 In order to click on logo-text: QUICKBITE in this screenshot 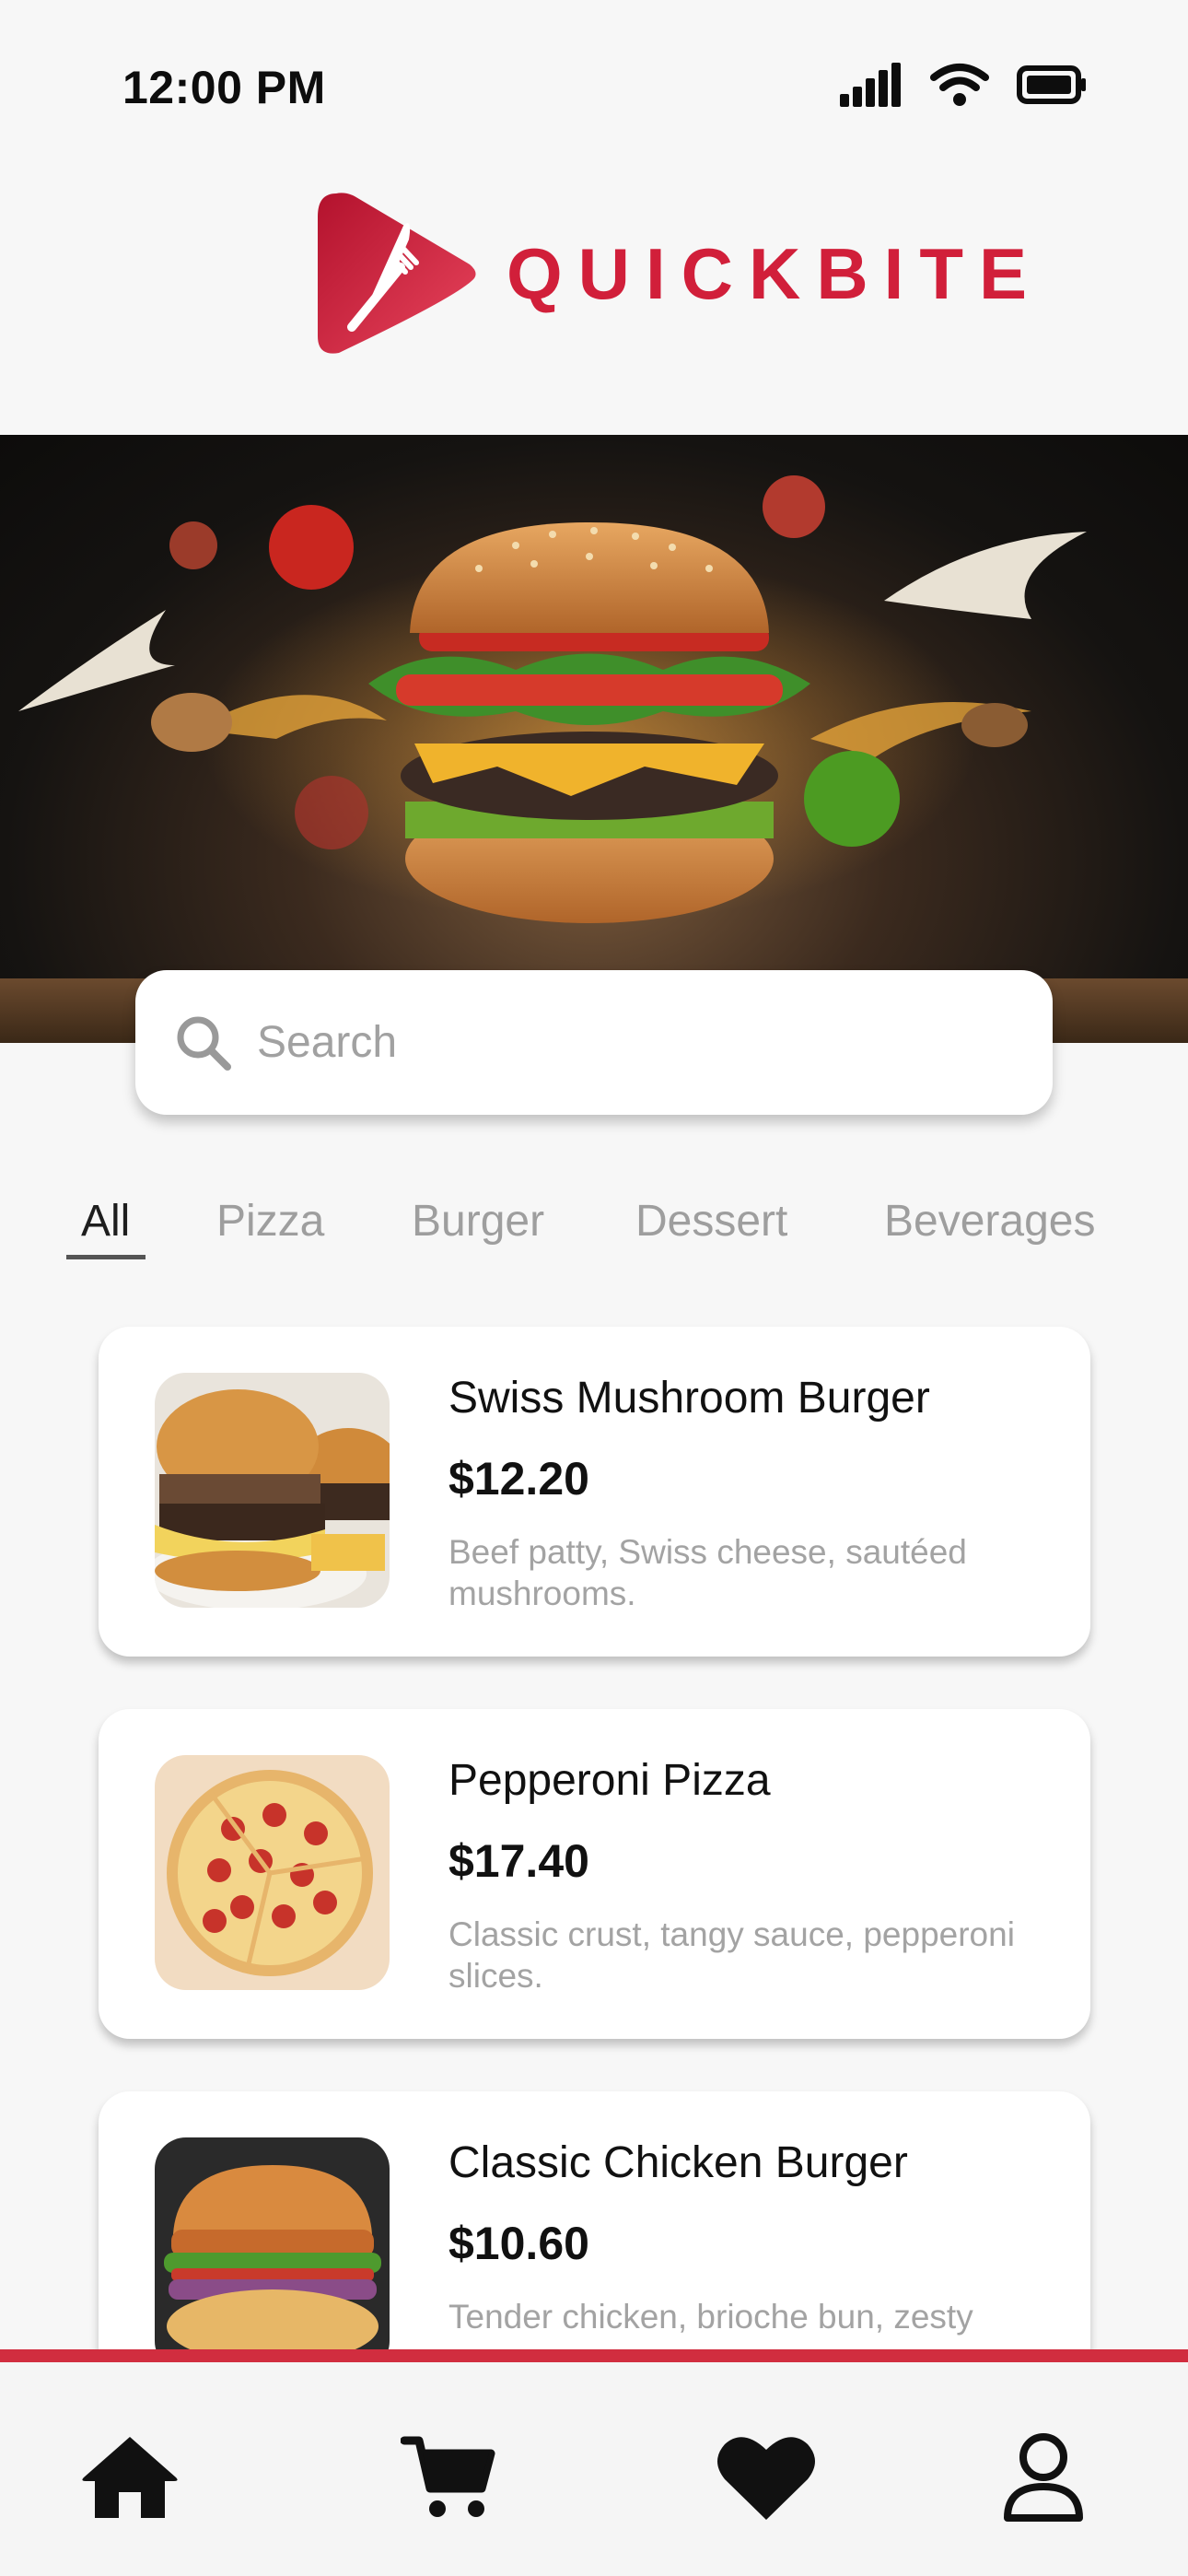, I will do `click(774, 273)`.